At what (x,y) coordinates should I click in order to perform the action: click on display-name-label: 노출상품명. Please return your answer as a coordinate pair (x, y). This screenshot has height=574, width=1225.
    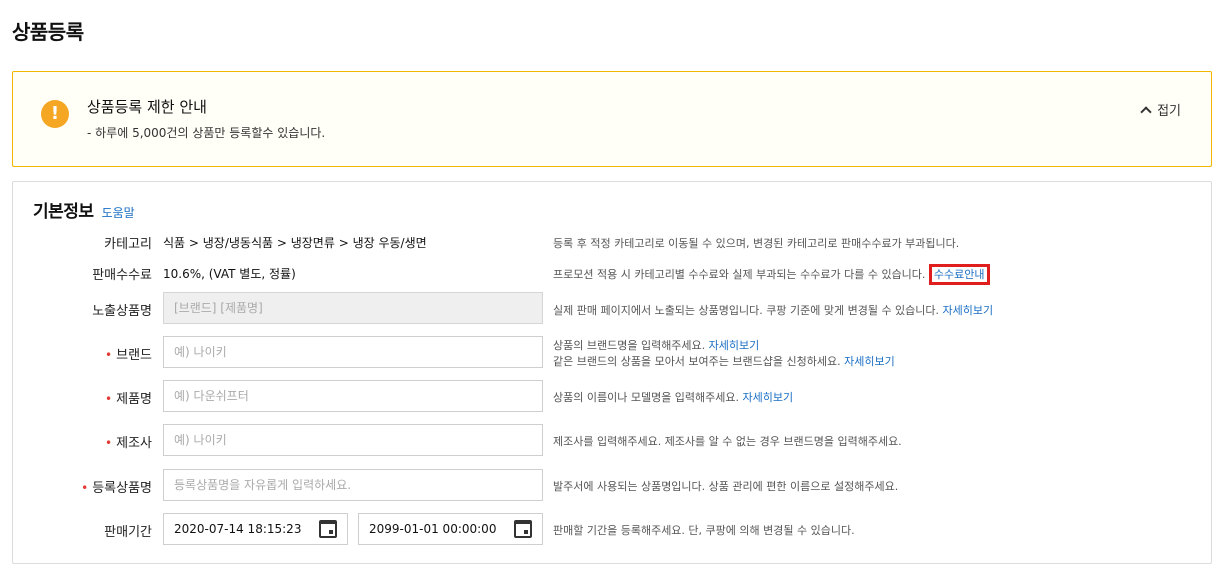
    Looking at the image, I should click on (122, 311).